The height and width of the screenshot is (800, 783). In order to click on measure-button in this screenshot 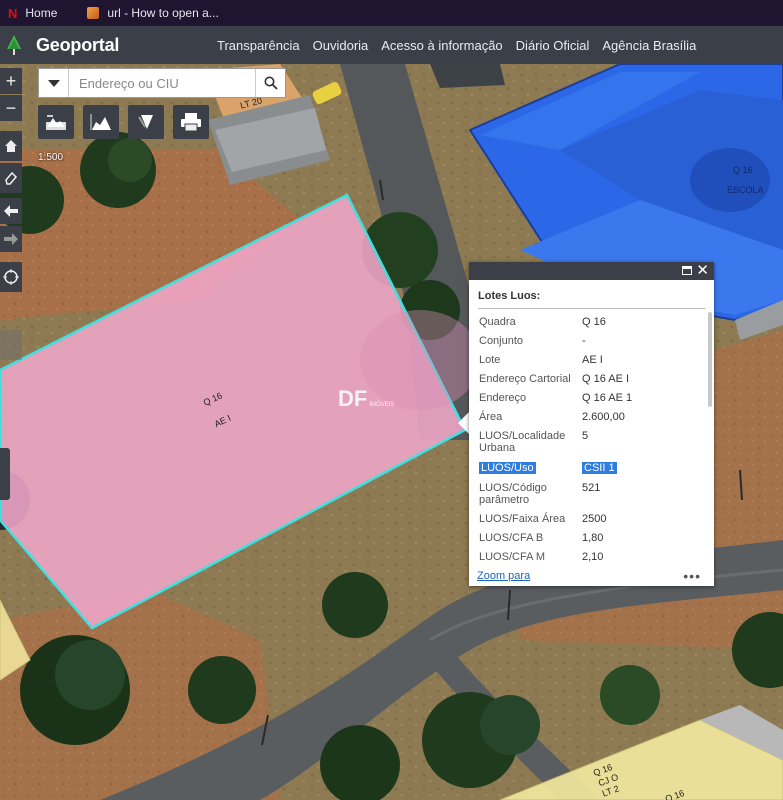, I will do `click(146, 122)`.